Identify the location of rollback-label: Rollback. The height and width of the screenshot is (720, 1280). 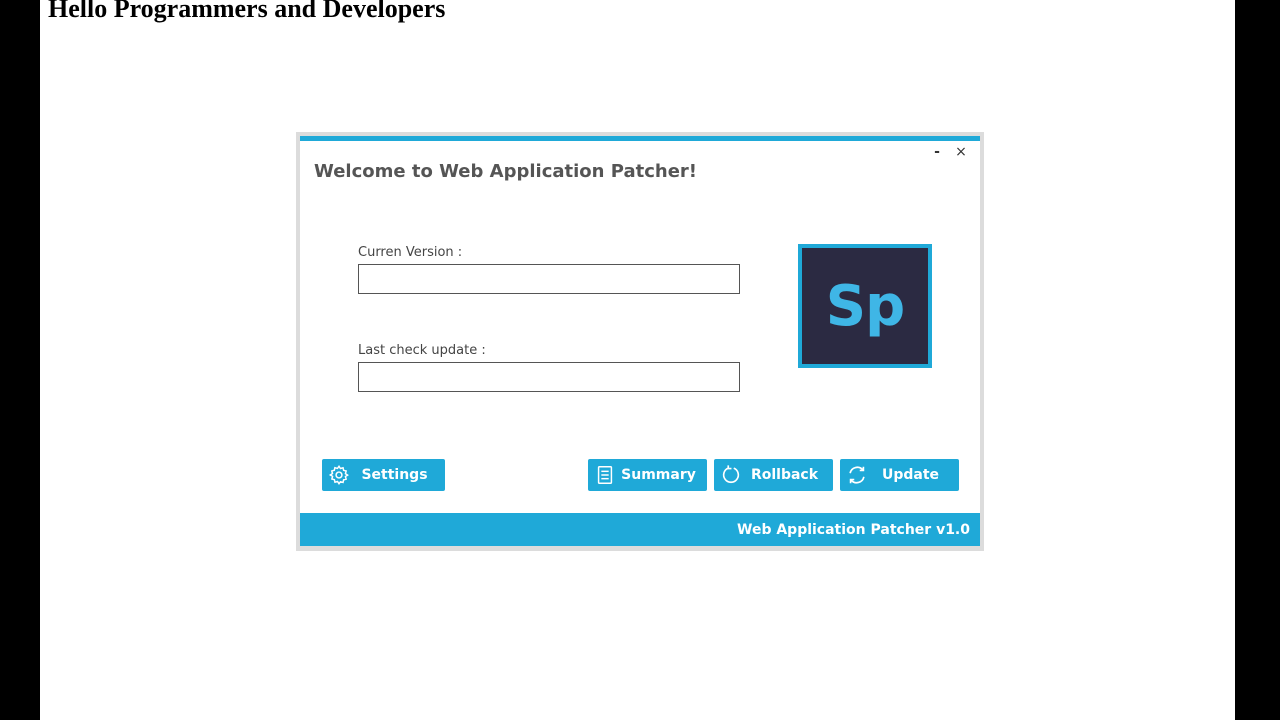
(784, 475).